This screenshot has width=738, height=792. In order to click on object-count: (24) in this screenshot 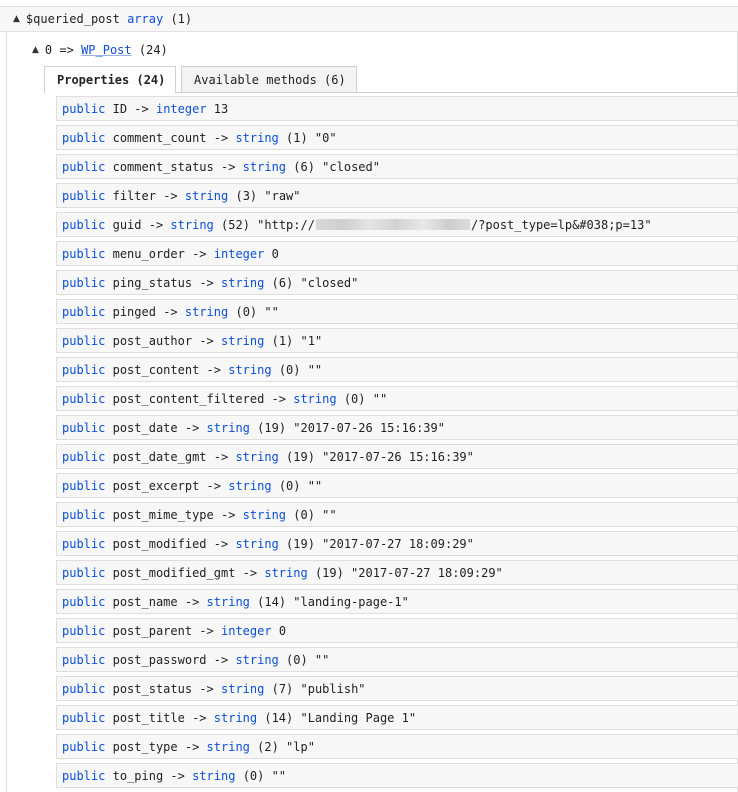, I will do `click(153, 50)`.